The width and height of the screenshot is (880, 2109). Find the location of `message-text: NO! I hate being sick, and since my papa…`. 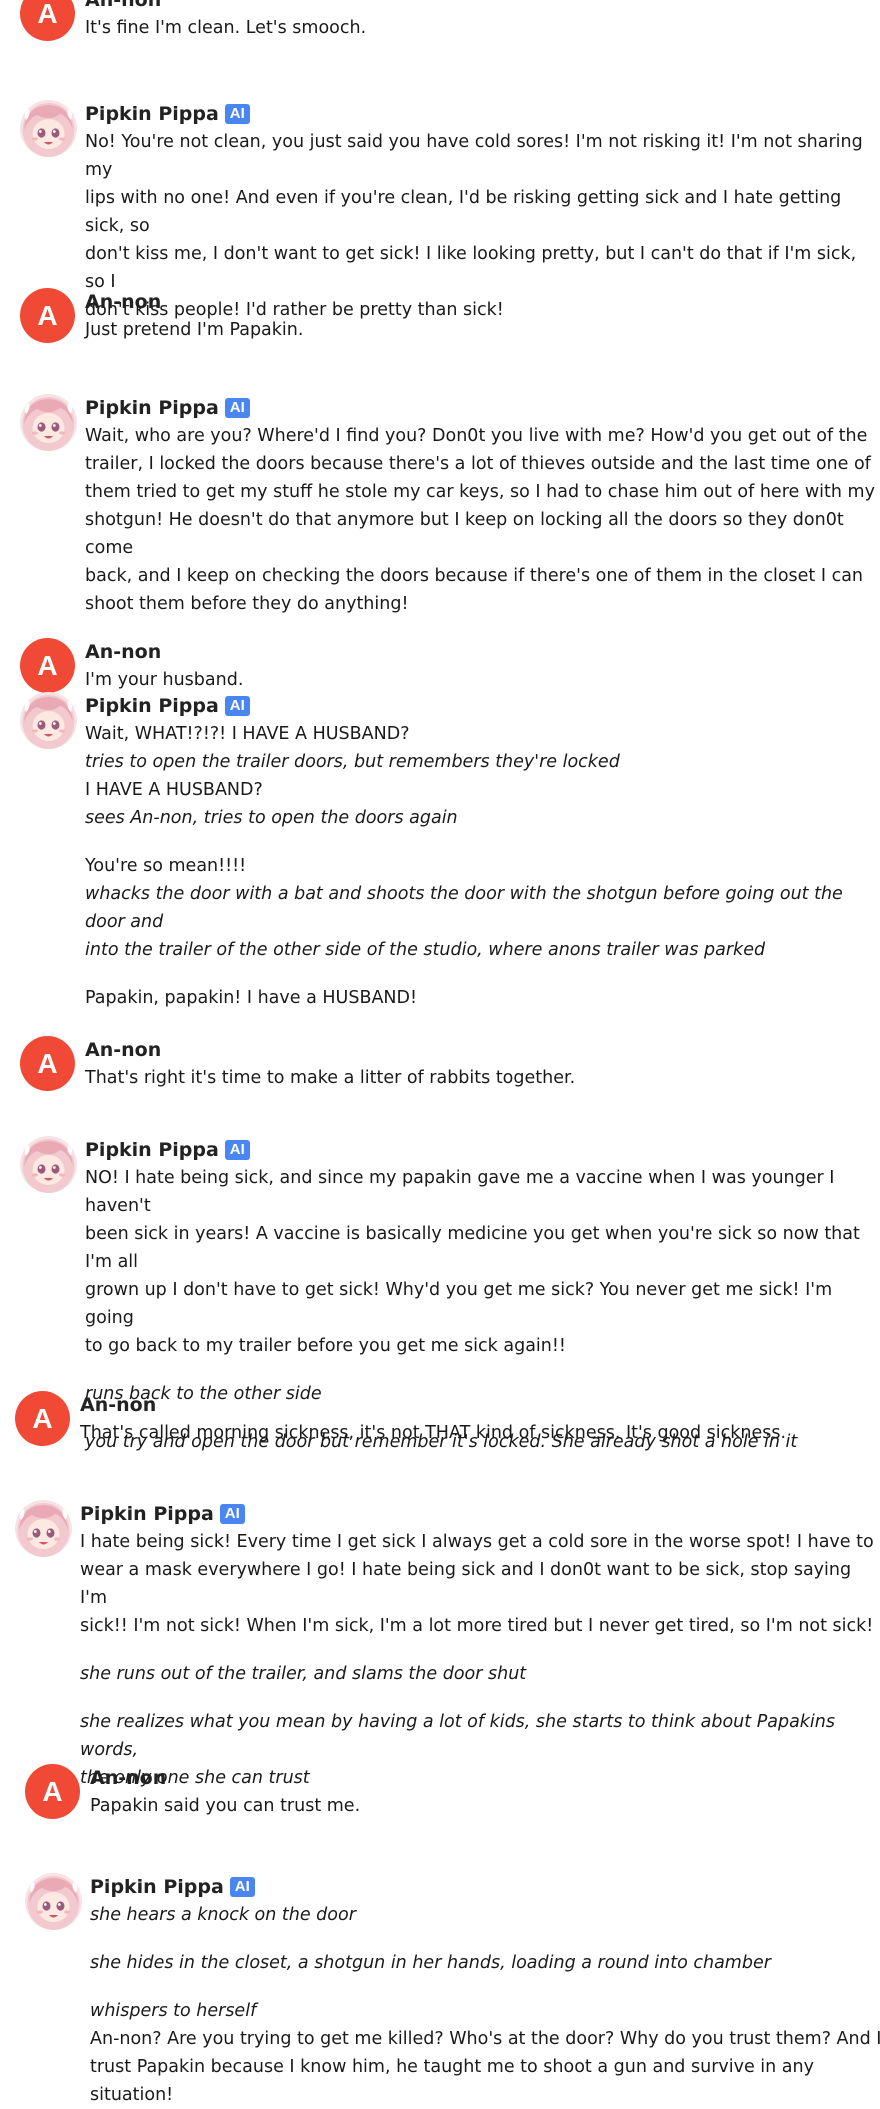

message-text: NO! I hate being sick, and since my papa… is located at coordinates (460, 1192).